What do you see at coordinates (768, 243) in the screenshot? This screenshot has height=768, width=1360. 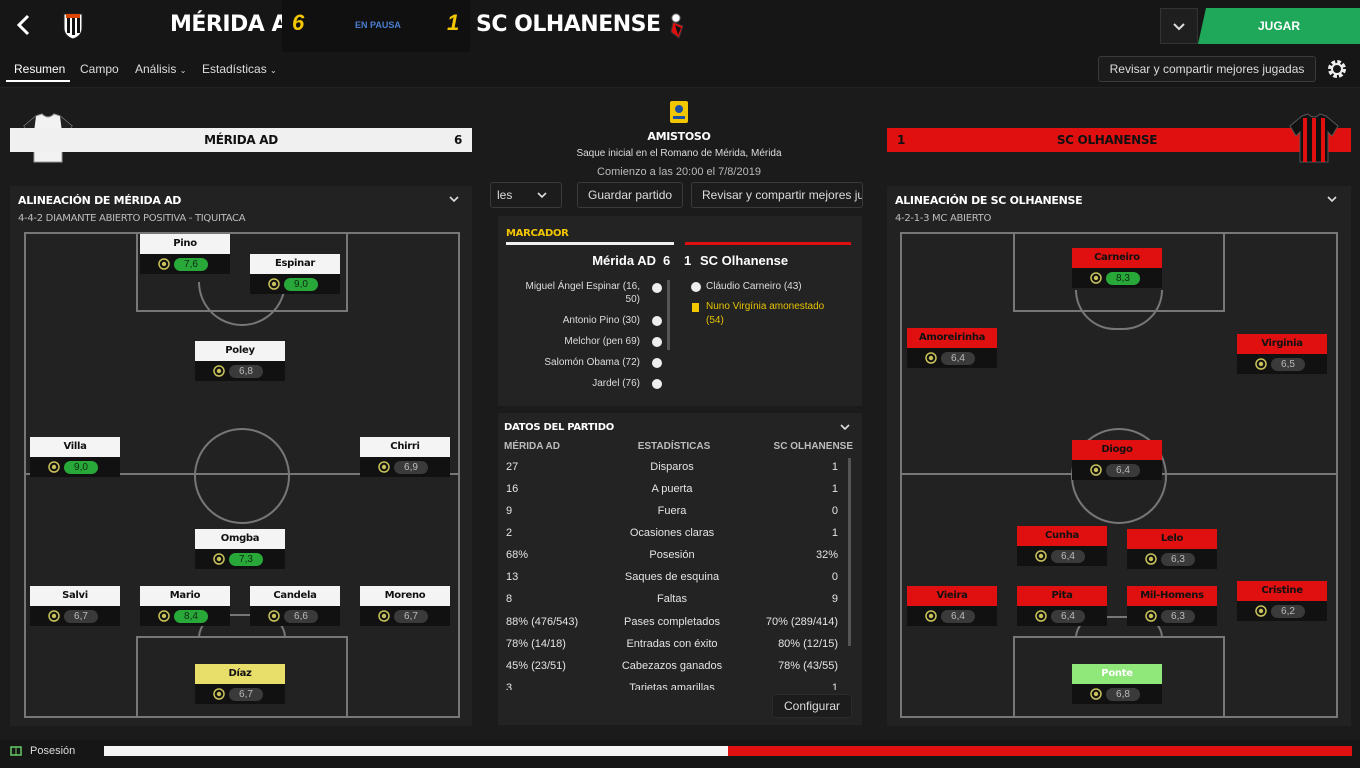 I see `away-color-strip` at bounding box center [768, 243].